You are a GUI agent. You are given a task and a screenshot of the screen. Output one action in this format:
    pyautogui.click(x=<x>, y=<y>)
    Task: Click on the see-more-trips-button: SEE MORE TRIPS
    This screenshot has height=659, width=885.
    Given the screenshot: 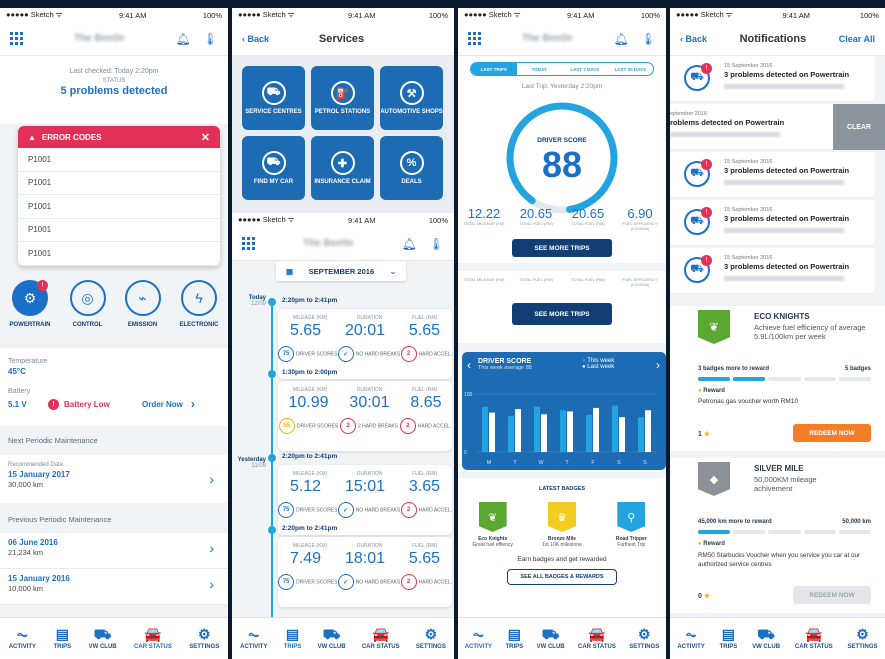 What is the action you would take?
    pyautogui.click(x=562, y=248)
    